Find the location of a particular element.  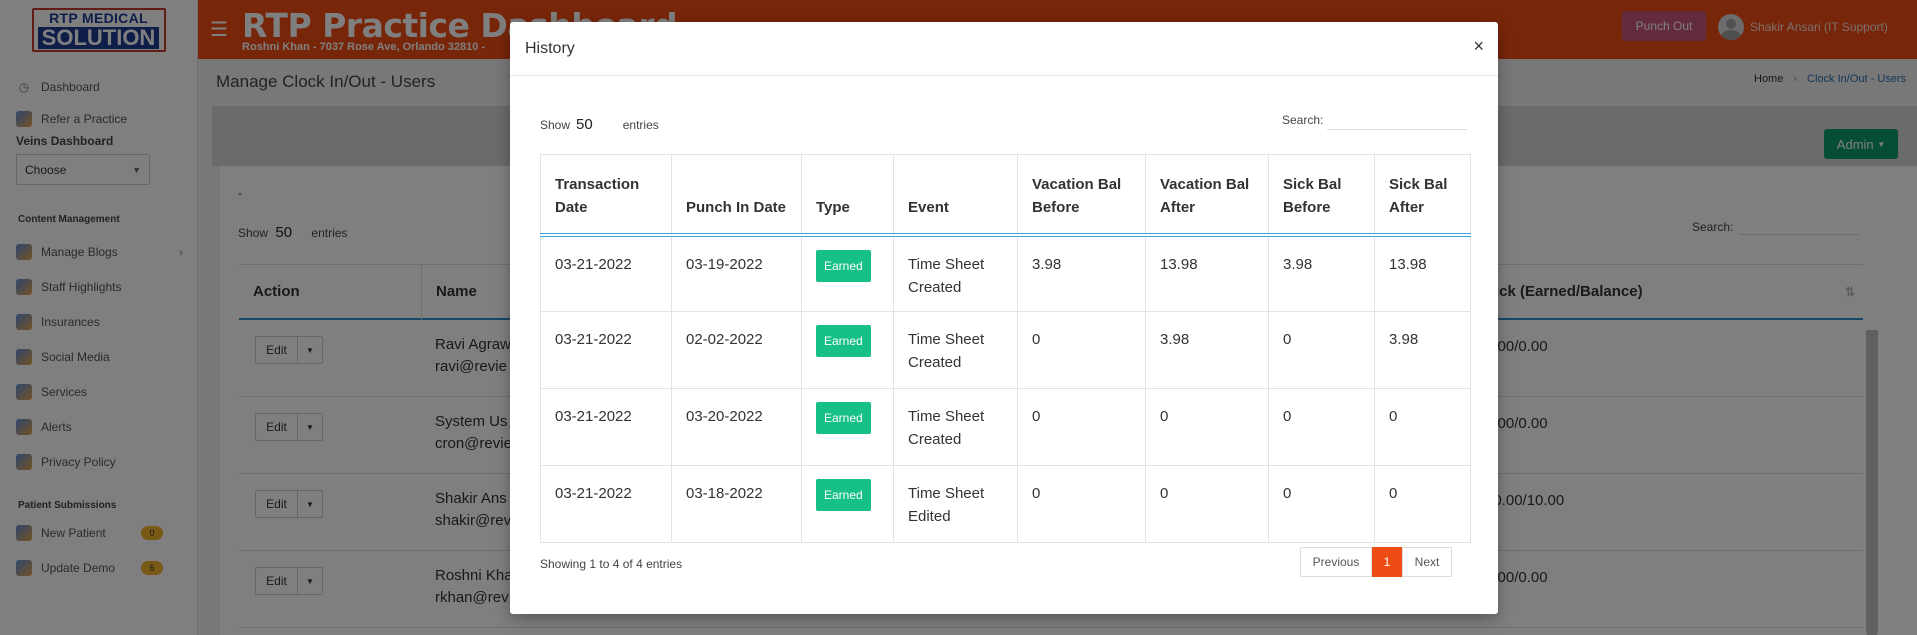

event: Time Sheet Edited is located at coordinates (955, 504).